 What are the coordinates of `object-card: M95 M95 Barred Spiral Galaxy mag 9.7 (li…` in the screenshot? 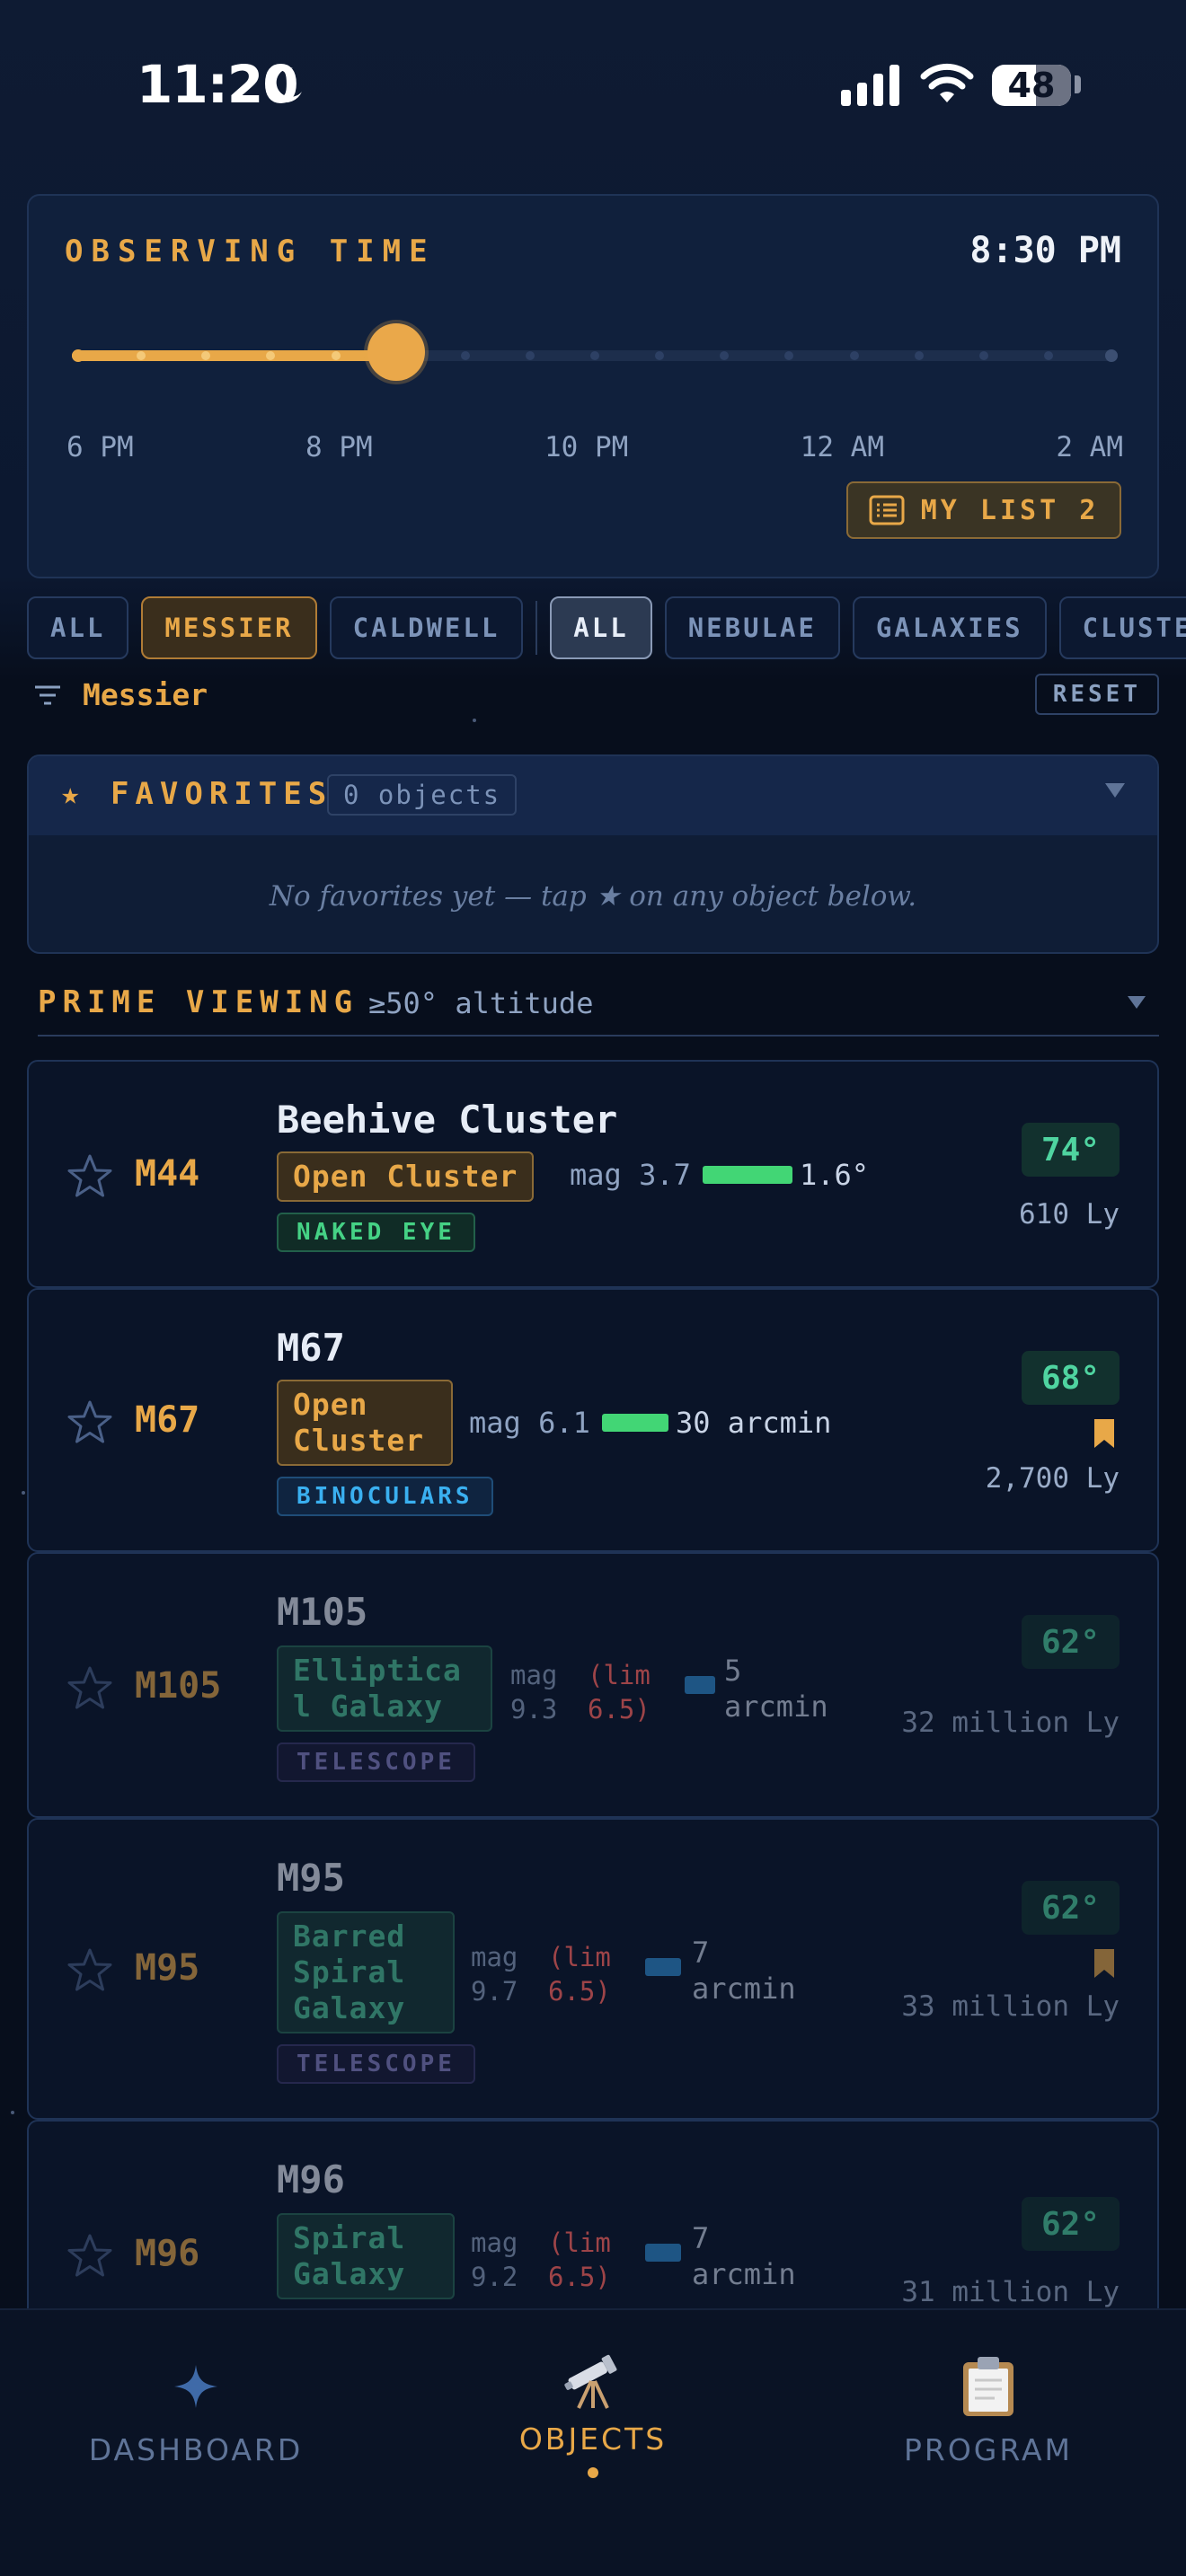 It's located at (593, 1969).